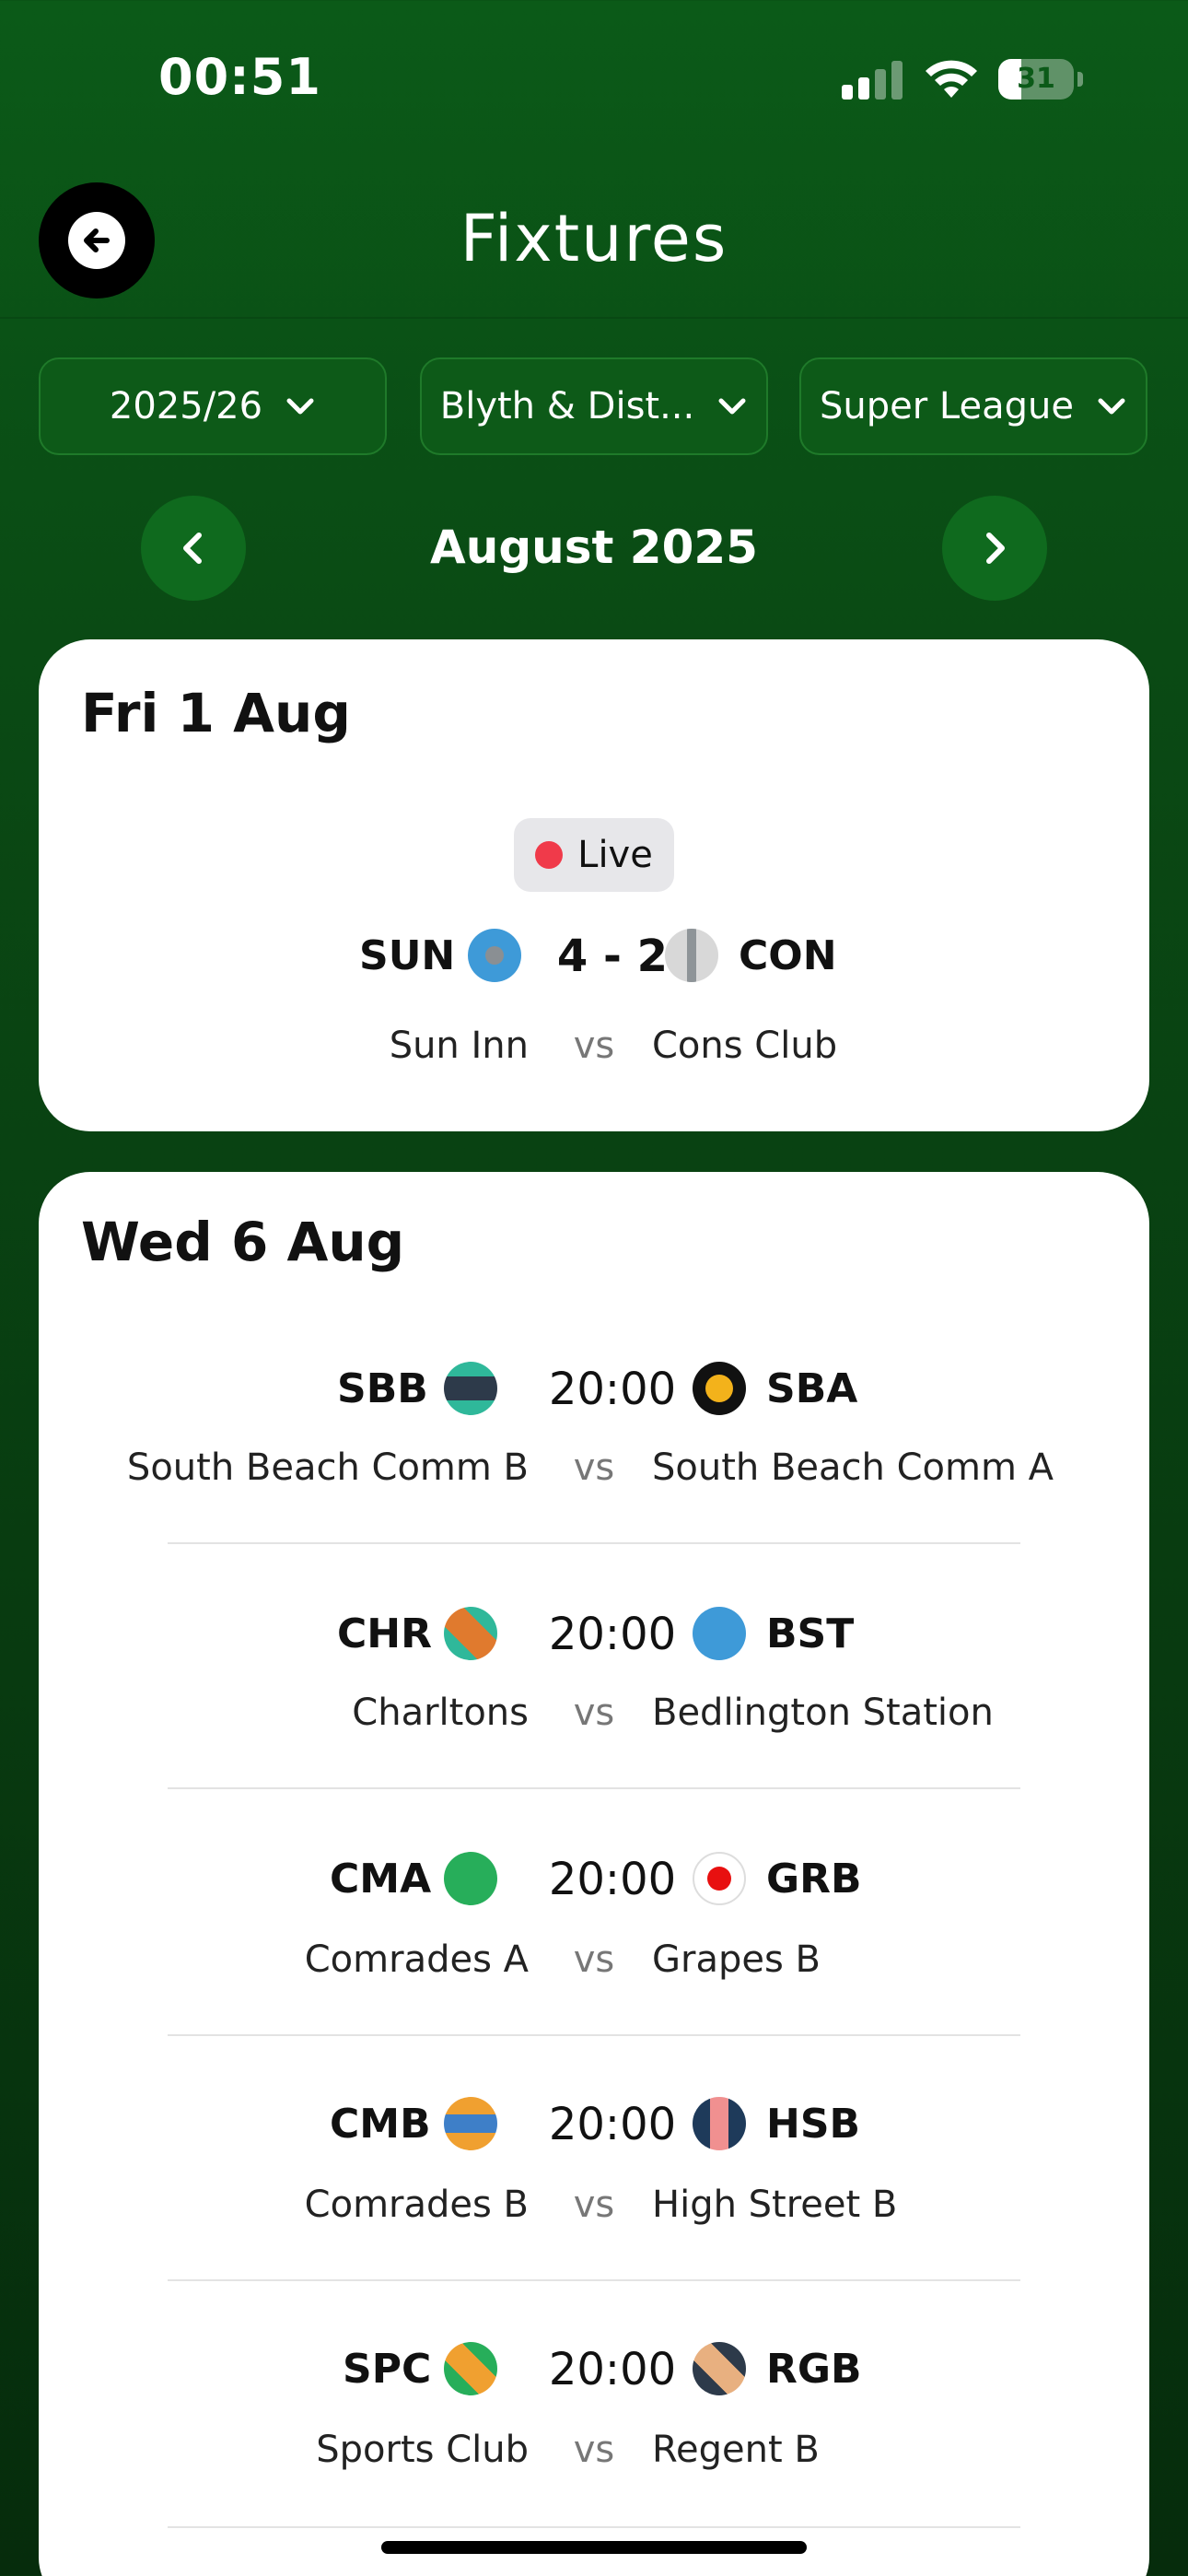 This screenshot has width=1188, height=2576. I want to click on away-team-name: Grapes B, so click(736, 1959).